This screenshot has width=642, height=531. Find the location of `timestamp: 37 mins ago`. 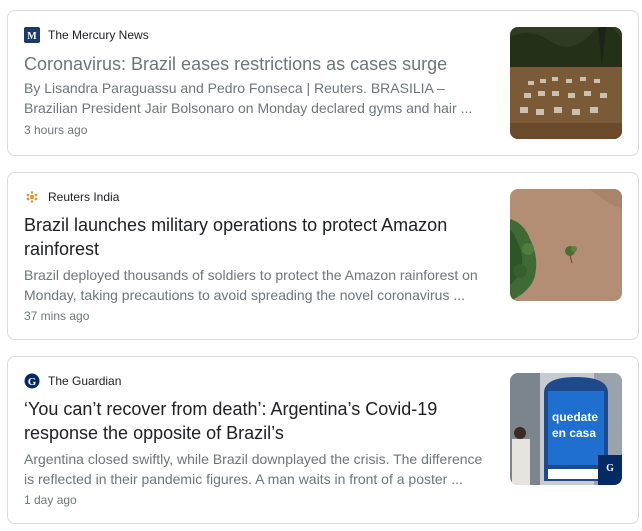

timestamp: 37 mins ago is located at coordinates (57, 316).